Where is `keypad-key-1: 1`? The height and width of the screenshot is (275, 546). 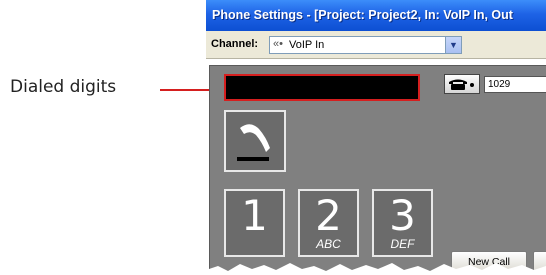
keypad-key-1: 1 is located at coordinates (254, 223).